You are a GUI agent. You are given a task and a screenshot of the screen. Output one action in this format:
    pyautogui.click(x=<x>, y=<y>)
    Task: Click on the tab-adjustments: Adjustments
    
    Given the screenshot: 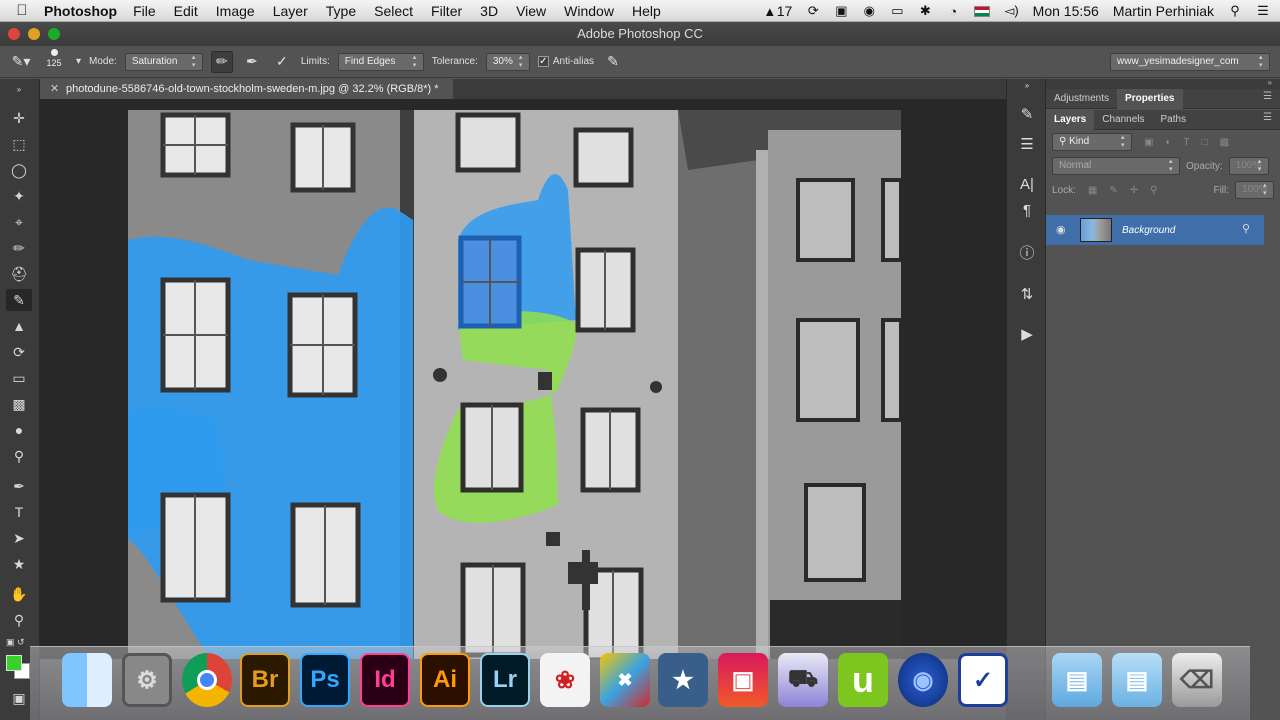 What is the action you would take?
    pyautogui.click(x=1081, y=99)
    